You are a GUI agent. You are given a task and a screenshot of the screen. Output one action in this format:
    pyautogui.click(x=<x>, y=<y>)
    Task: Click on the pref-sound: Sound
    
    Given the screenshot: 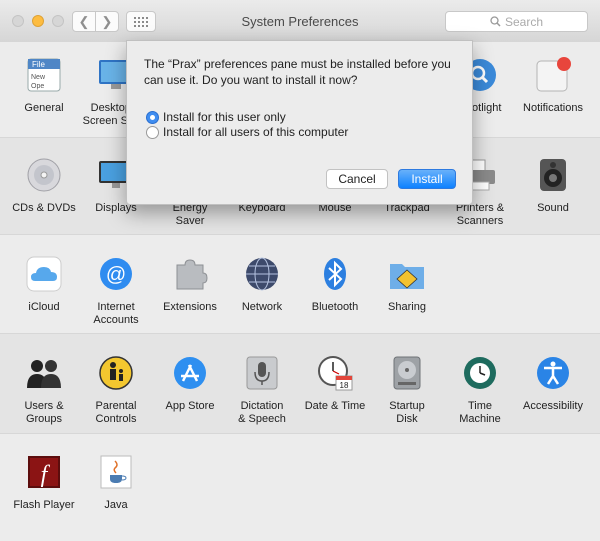 What is the action you would take?
    pyautogui.click(x=553, y=185)
    